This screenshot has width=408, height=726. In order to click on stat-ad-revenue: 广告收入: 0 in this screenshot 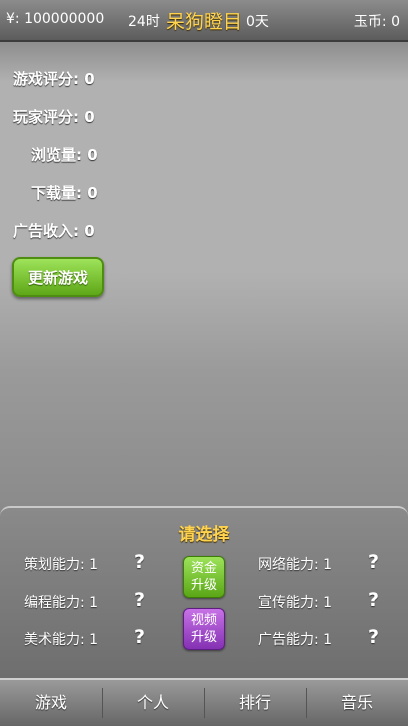, I will do `click(54, 231)`.